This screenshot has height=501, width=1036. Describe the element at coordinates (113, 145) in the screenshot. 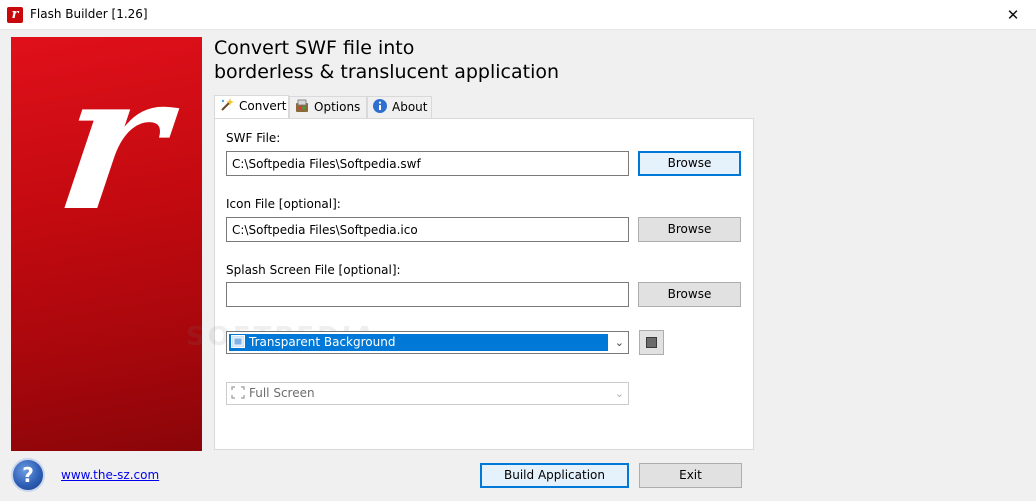

I see `logo-letter: r` at that location.